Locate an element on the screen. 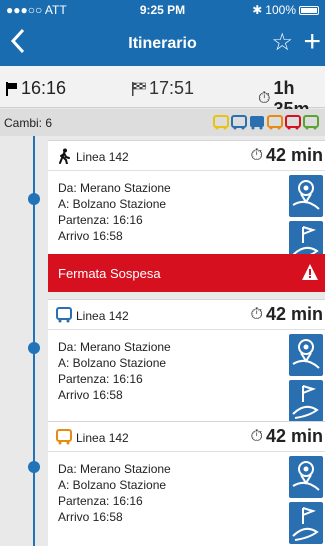 This screenshot has width=325, height=546. departure-summary: 16:16 is located at coordinates (36, 88).